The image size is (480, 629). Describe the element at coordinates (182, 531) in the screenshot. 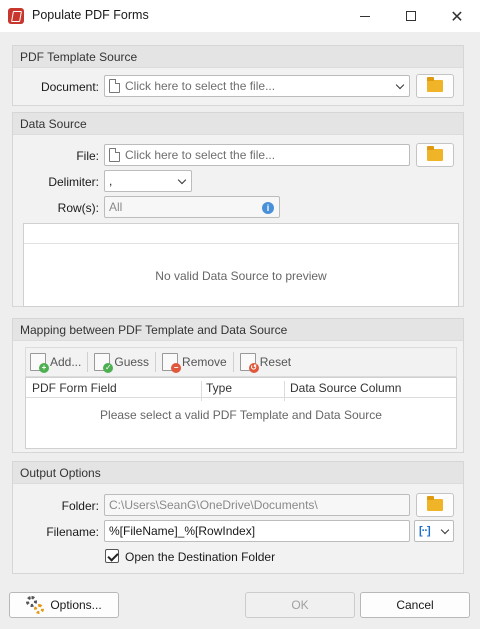

I see `output-filename-value: %[FileName]_%[RowIndex]` at that location.